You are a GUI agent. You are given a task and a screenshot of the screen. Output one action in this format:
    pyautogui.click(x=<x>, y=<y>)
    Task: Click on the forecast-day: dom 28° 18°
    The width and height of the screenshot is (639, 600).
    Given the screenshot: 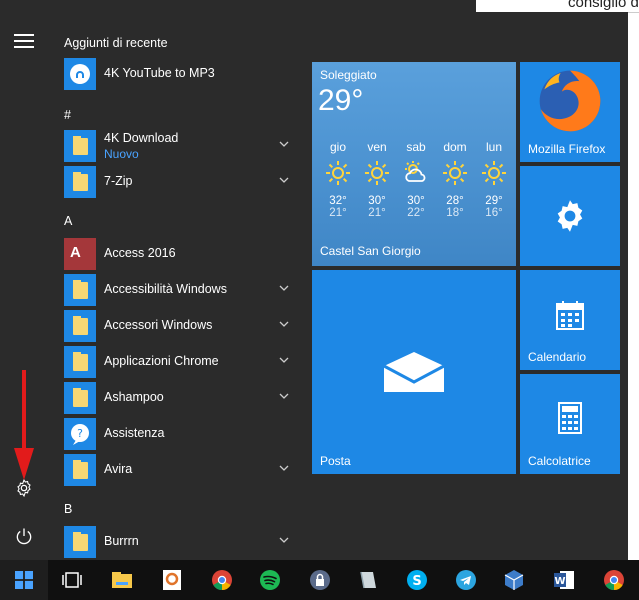 What is the action you would take?
    pyautogui.click(x=455, y=179)
    